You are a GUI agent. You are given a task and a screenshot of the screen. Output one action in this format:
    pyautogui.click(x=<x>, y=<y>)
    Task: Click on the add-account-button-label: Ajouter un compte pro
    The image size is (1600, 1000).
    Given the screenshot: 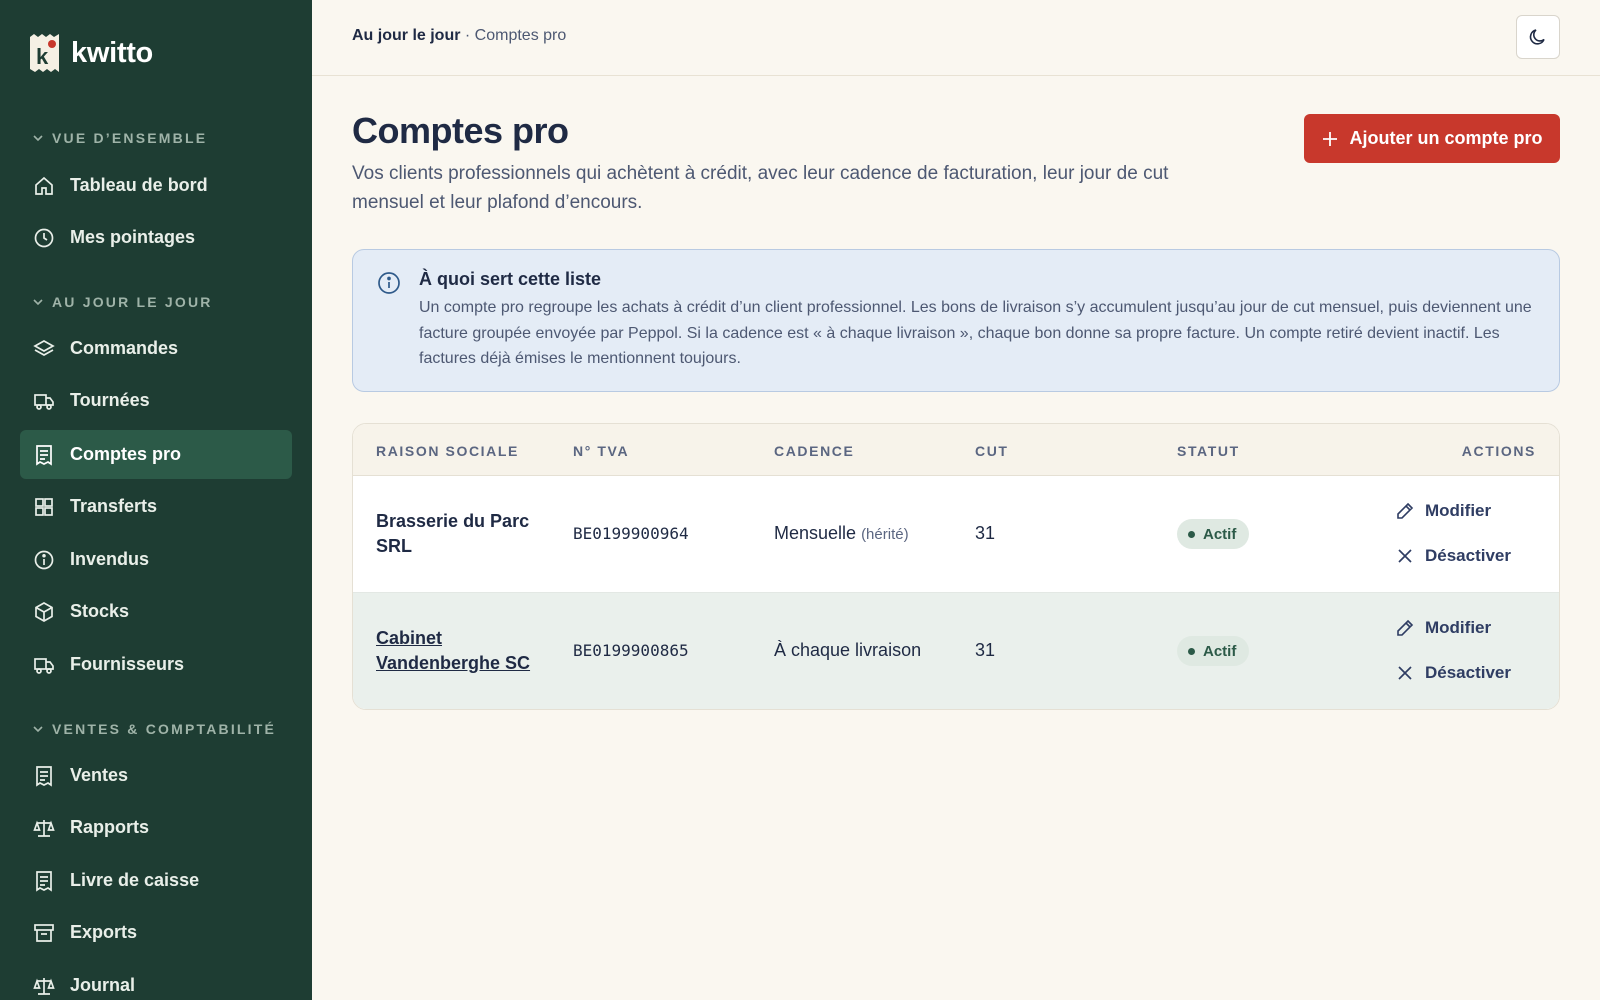 What is the action you would take?
    pyautogui.click(x=1446, y=138)
    